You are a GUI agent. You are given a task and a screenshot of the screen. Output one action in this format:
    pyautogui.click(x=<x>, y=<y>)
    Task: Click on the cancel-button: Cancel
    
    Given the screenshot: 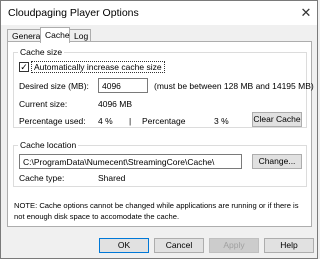 What is the action you would take?
    pyautogui.click(x=179, y=245)
    